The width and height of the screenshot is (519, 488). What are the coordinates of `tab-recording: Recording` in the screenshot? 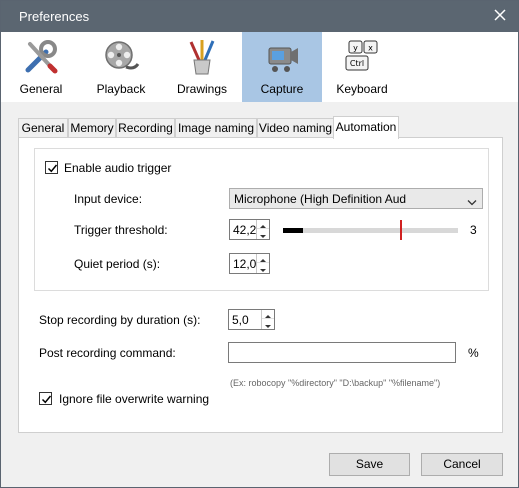 It's located at (145, 128).